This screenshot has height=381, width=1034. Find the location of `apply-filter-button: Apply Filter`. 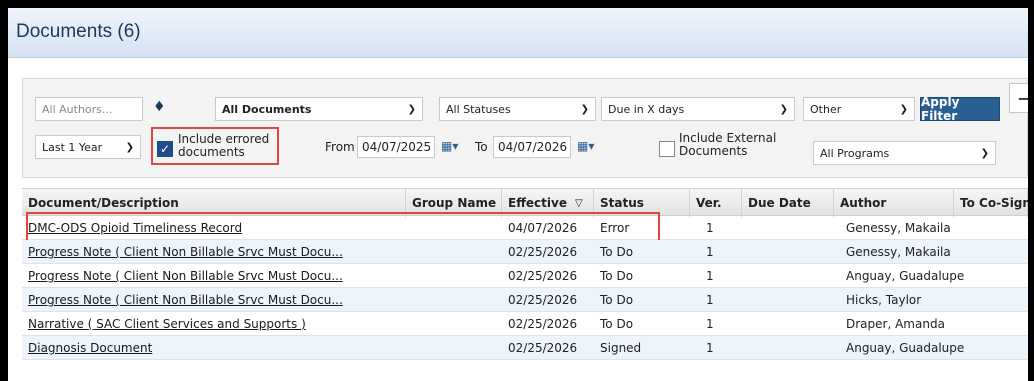

apply-filter-button: Apply Filter is located at coordinates (960, 109).